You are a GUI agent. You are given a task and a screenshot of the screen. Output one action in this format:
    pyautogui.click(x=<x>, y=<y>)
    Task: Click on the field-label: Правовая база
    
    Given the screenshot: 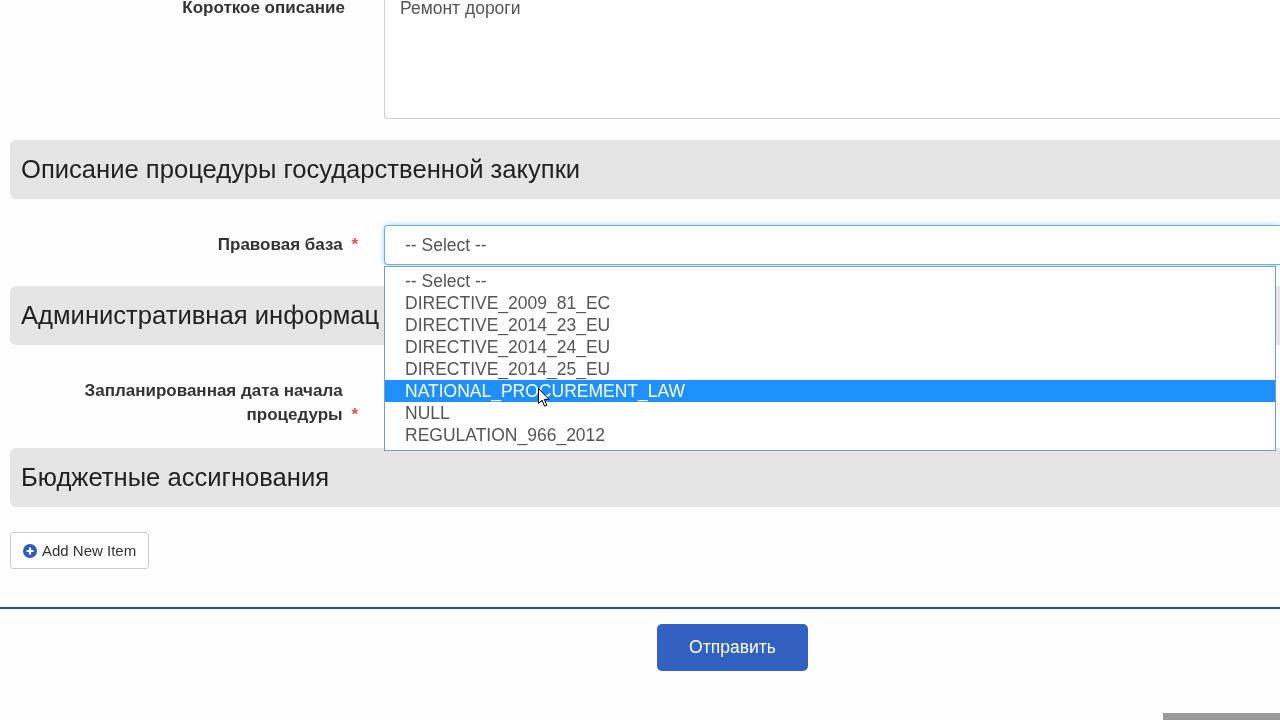 What is the action you would take?
    pyautogui.click(x=280, y=245)
    